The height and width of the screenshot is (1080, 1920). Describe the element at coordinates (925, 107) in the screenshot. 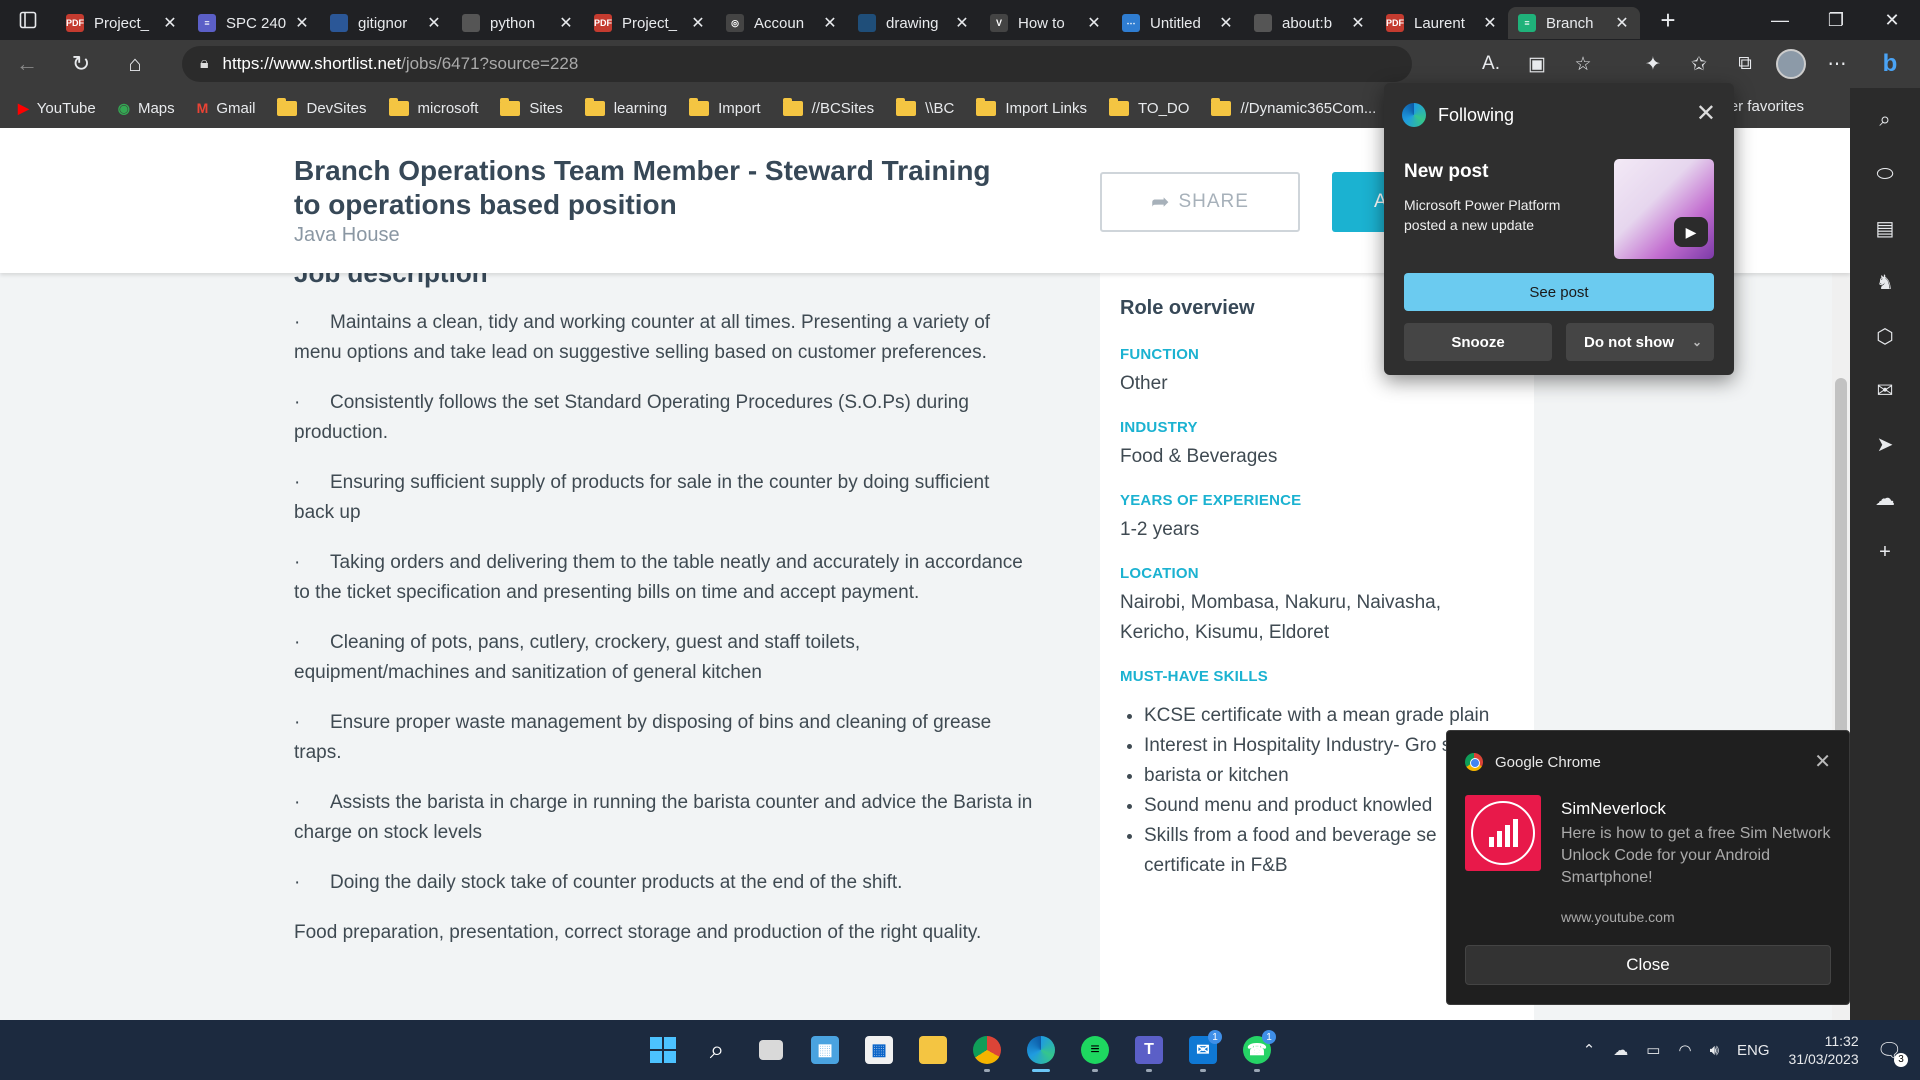

I see `favorite-item: \\BC` at that location.